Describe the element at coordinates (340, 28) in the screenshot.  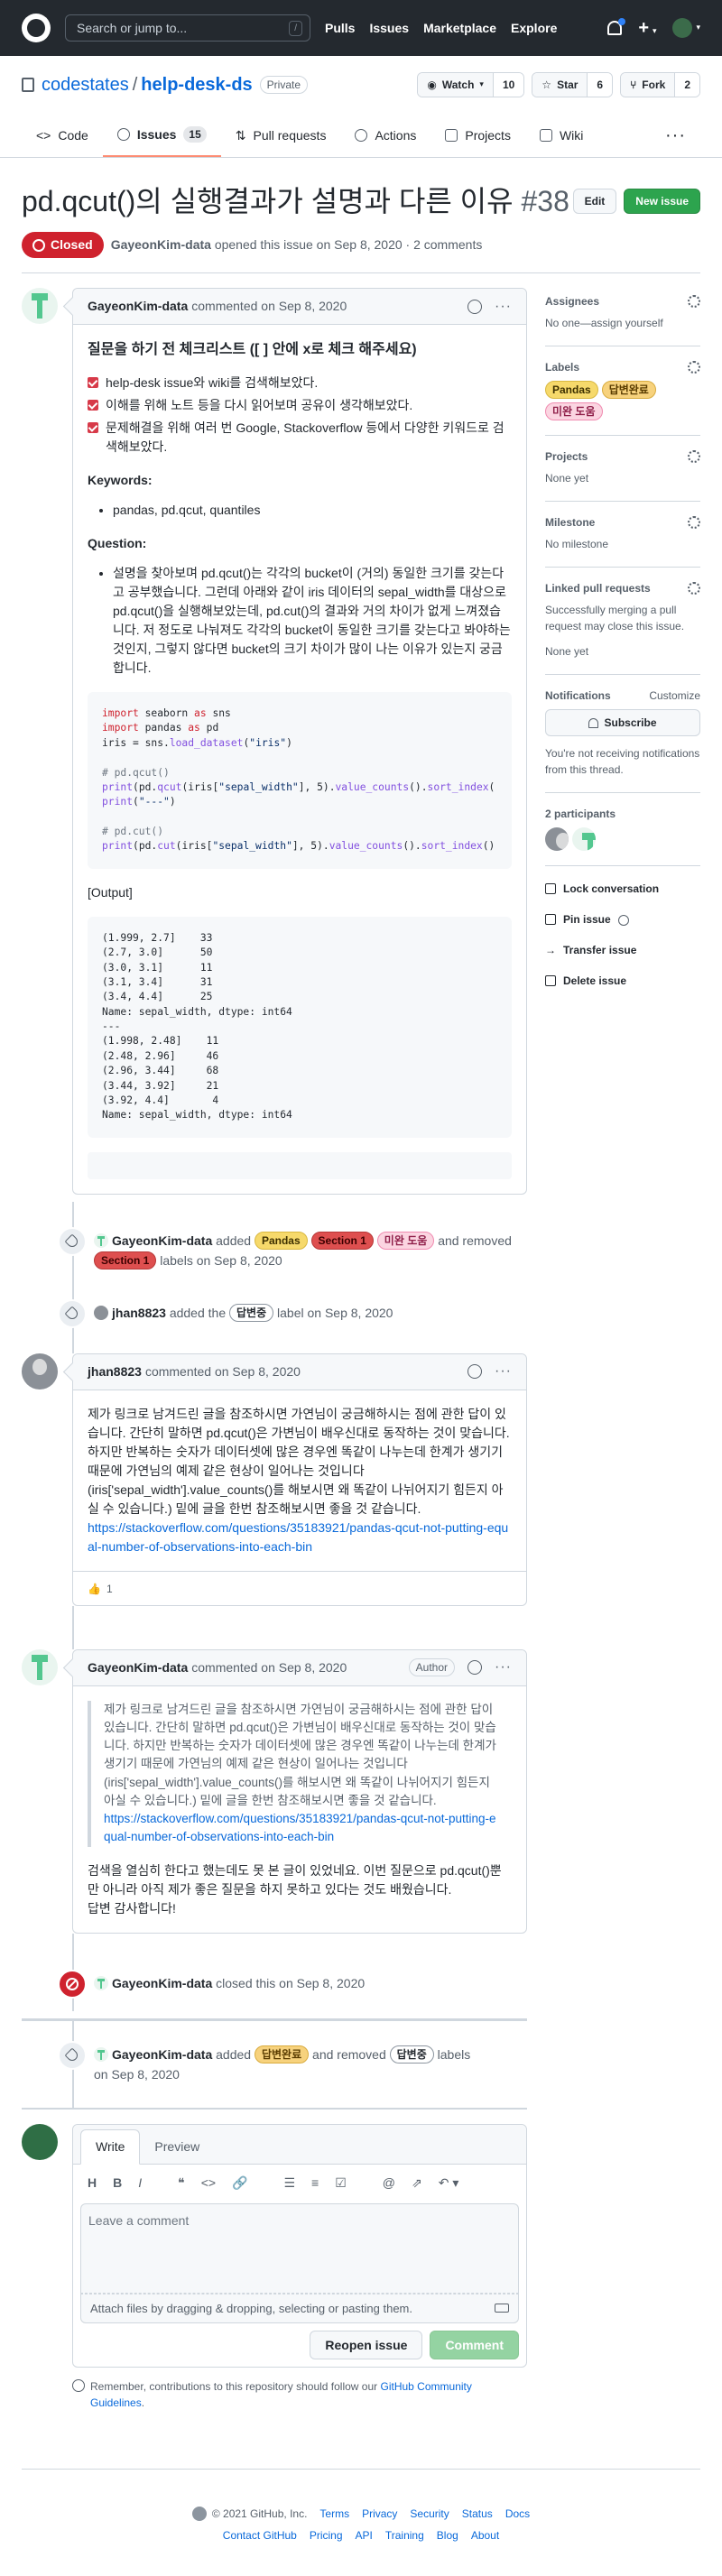
I see `nav-pulls: Pulls` at that location.